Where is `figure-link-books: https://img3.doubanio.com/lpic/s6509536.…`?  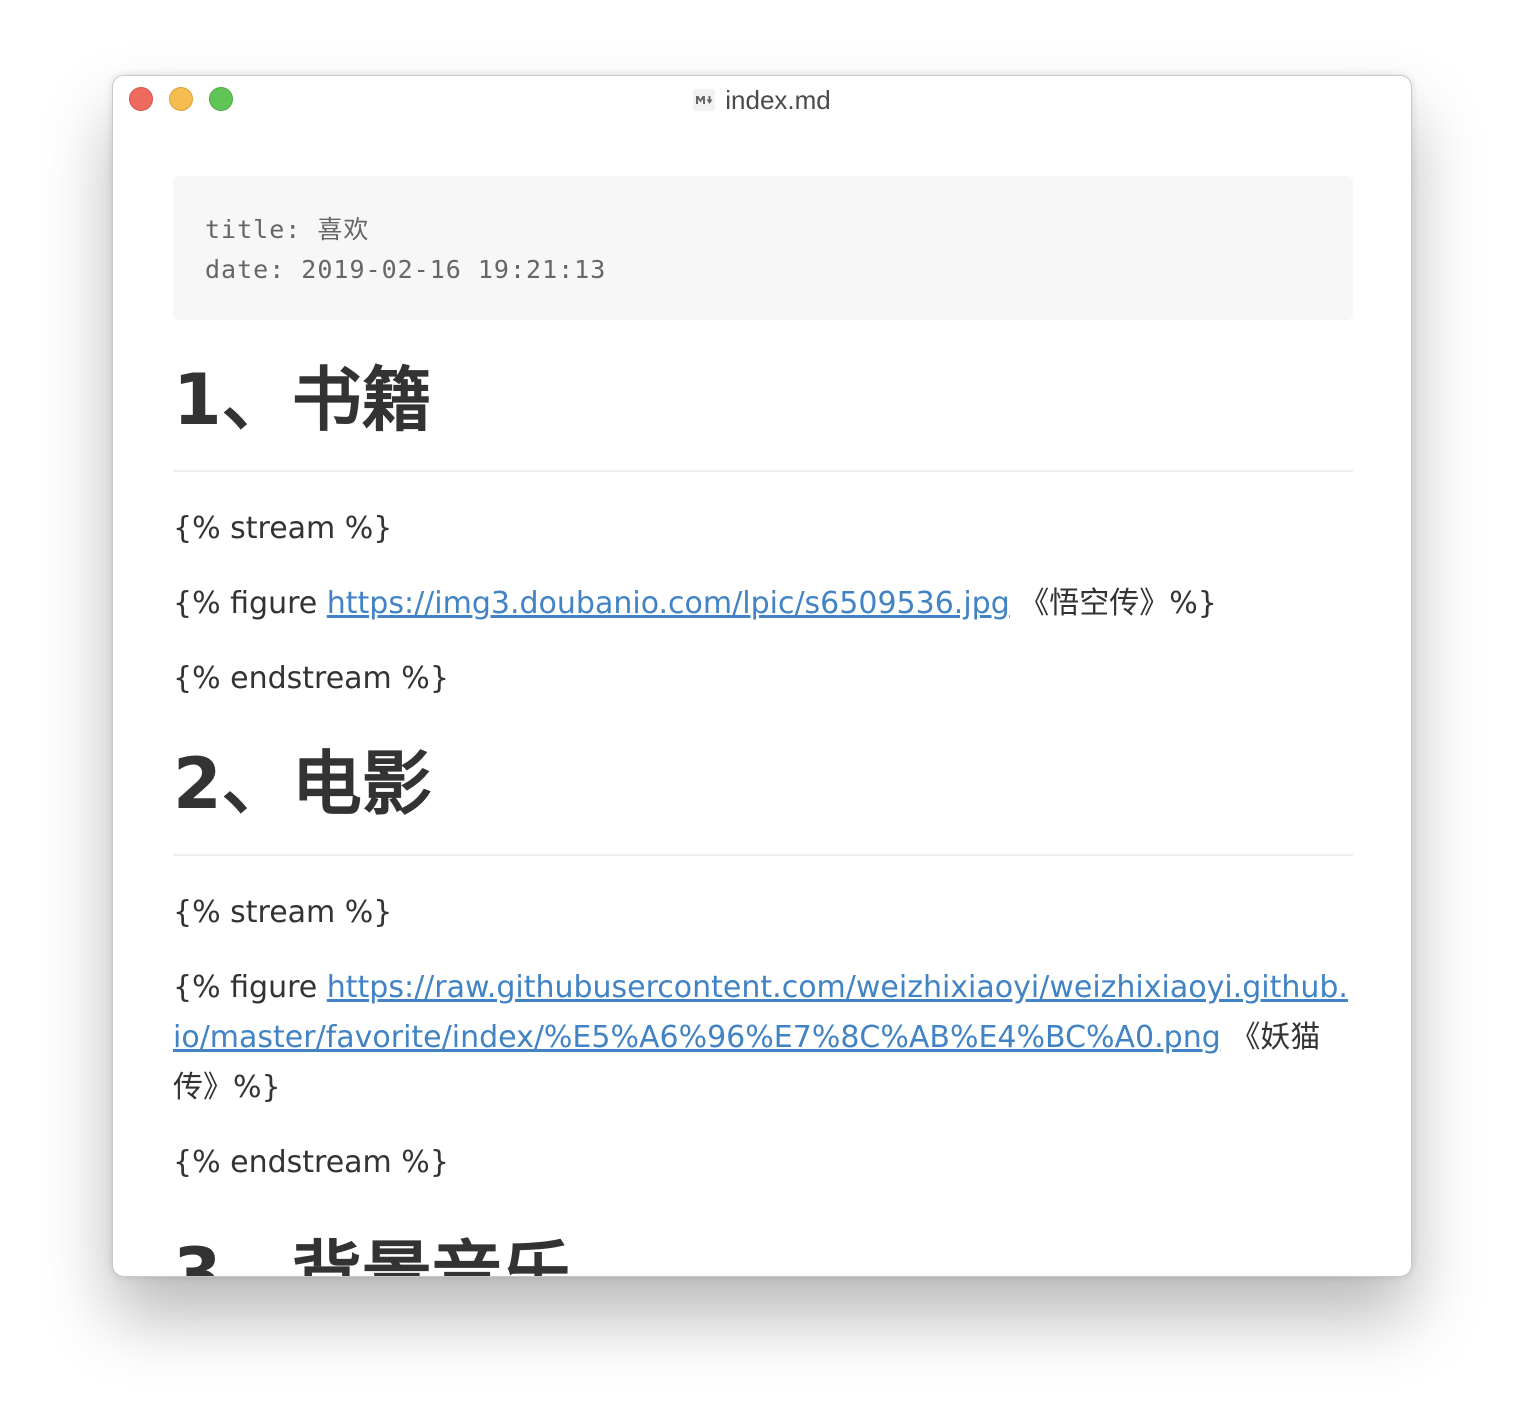 figure-link-books: https://img3.doubanio.com/lpic/s6509536.… is located at coordinates (668, 603).